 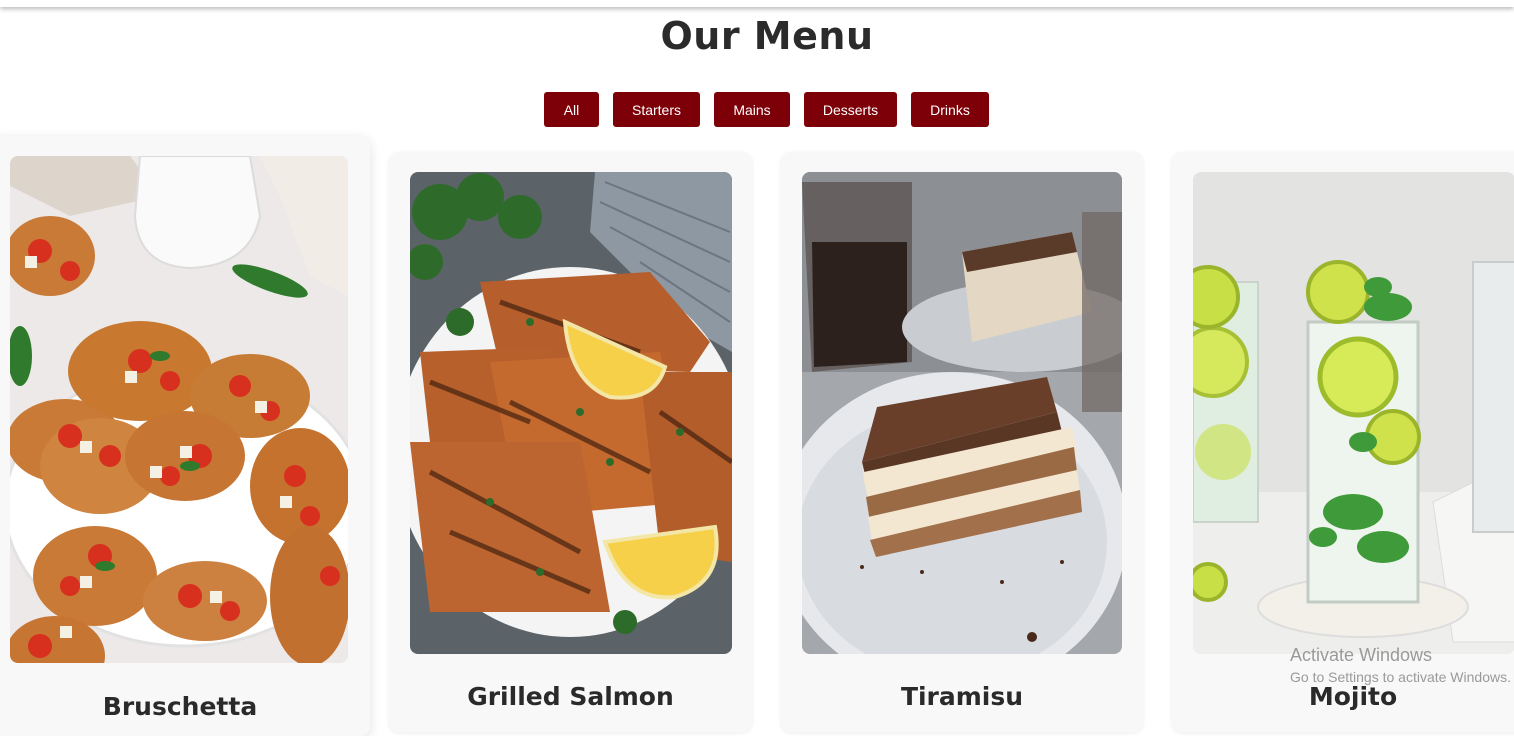 What do you see at coordinates (1361, 655) in the screenshot?
I see `activate-windows-watermark-title: Activate Windows` at bounding box center [1361, 655].